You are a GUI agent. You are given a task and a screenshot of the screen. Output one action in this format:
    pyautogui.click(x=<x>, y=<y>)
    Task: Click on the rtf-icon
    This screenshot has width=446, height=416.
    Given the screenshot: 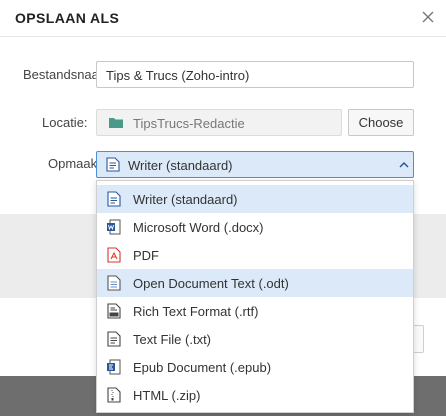 What is the action you would take?
    pyautogui.click(x=114, y=311)
    